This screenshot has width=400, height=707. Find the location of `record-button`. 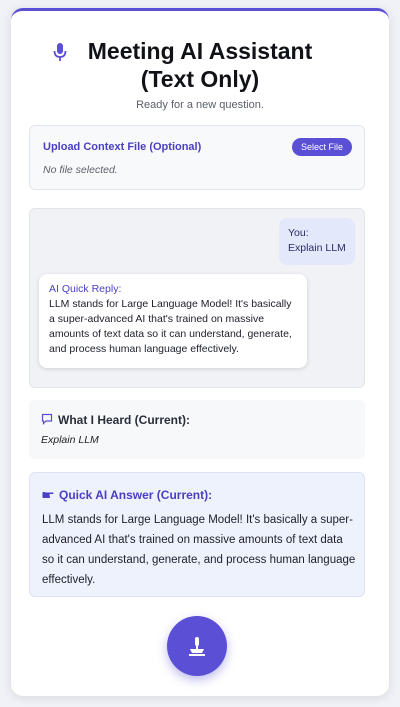

record-button is located at coordinates (197, 646).